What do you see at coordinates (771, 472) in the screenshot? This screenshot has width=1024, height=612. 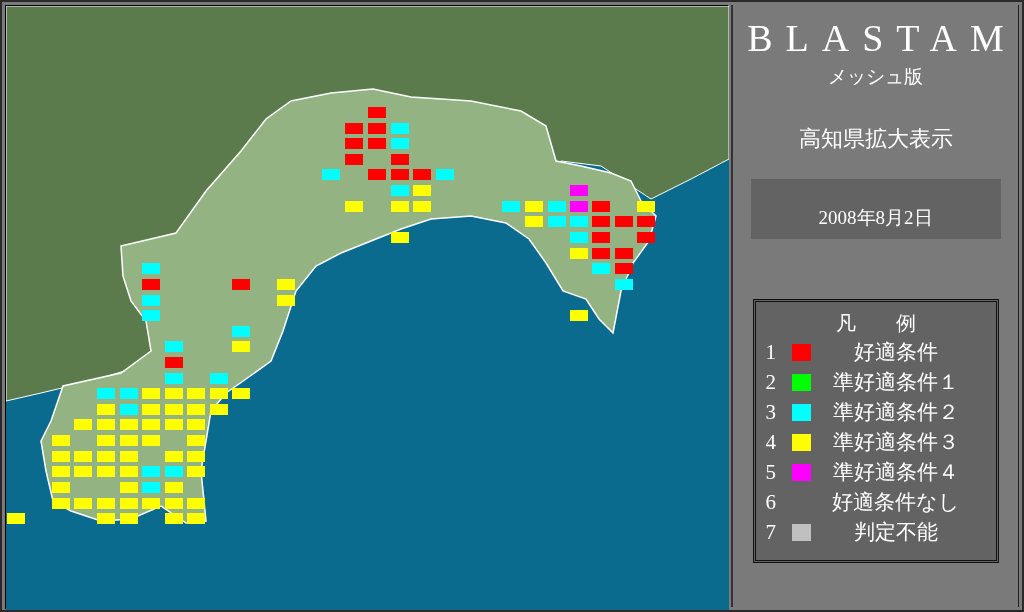 I see `legend-number: 5` at bounding box center [771, 472].